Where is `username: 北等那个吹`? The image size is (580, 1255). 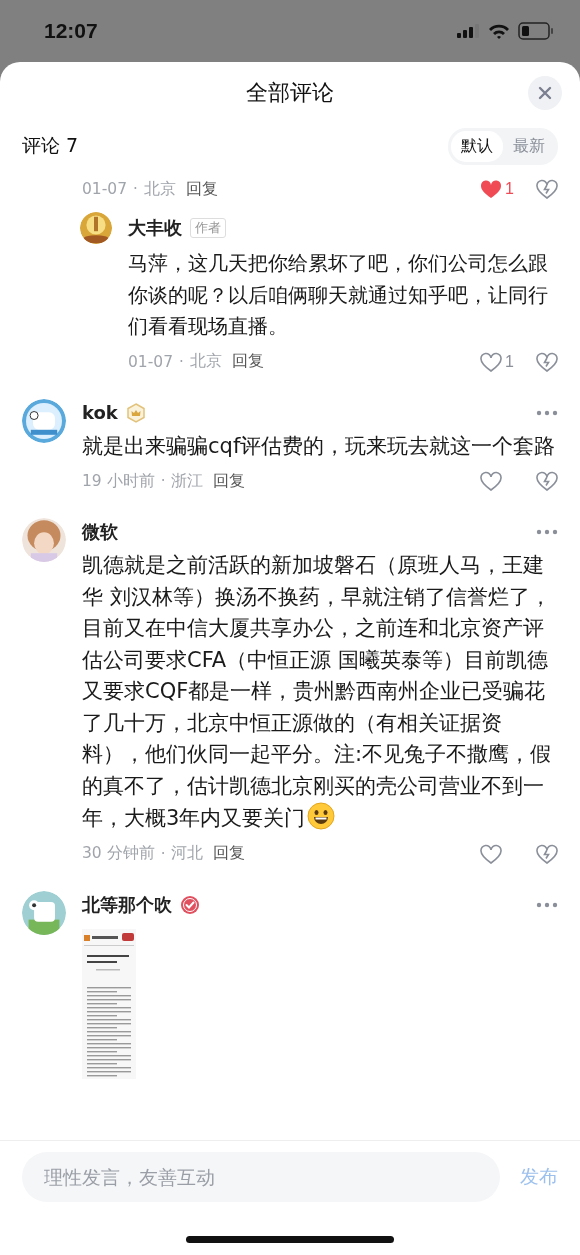
username: 北等那个吹 is located at coordinates (127, 904).